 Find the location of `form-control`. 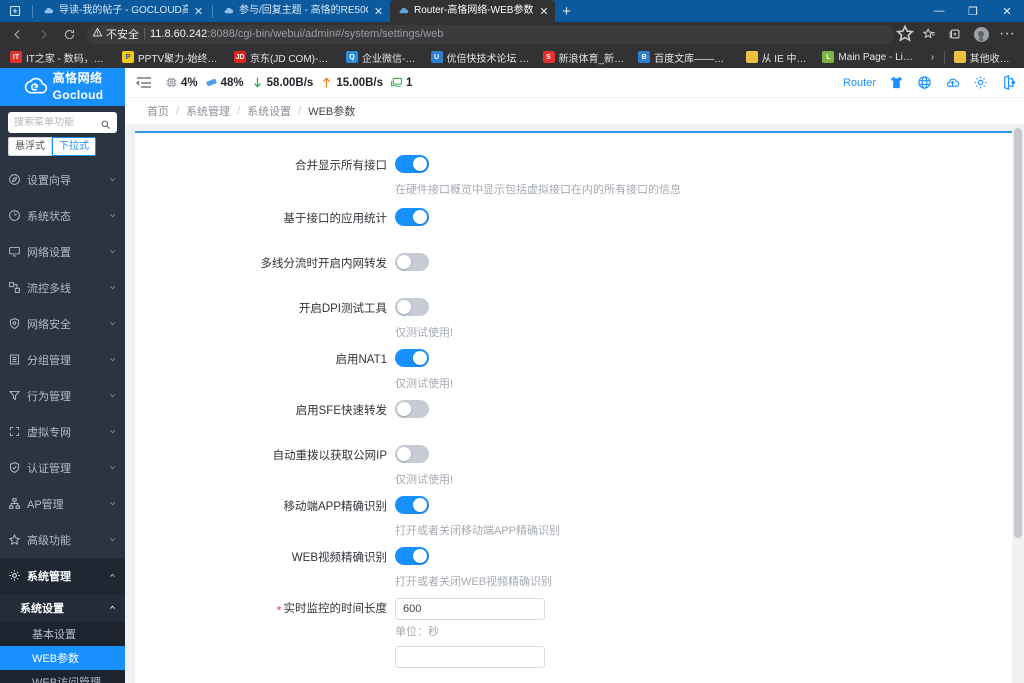

form-control is located at coordinates (704, 657).